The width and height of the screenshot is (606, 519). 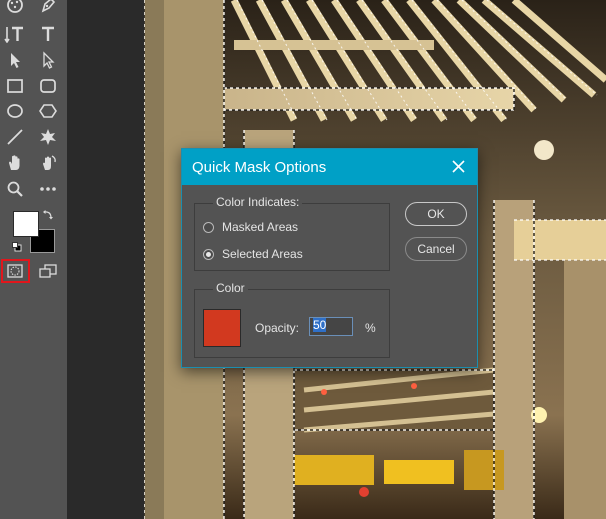 What do you see at coordinates (222, 328) in the screenshot?
I see `mask-color-swatch` at bounding box center [222, 328].